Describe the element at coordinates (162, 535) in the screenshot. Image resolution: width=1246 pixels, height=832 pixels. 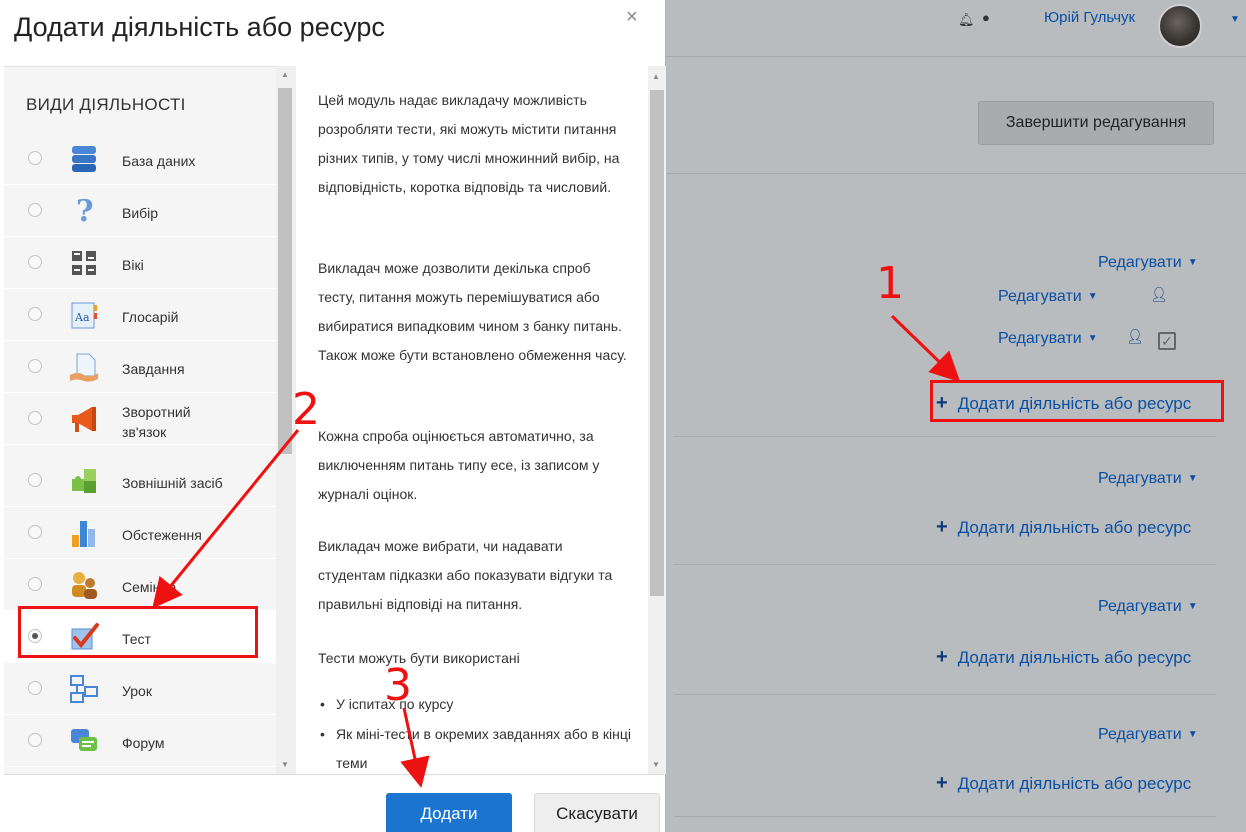
I see `activity-label: Обстеження` at that location.